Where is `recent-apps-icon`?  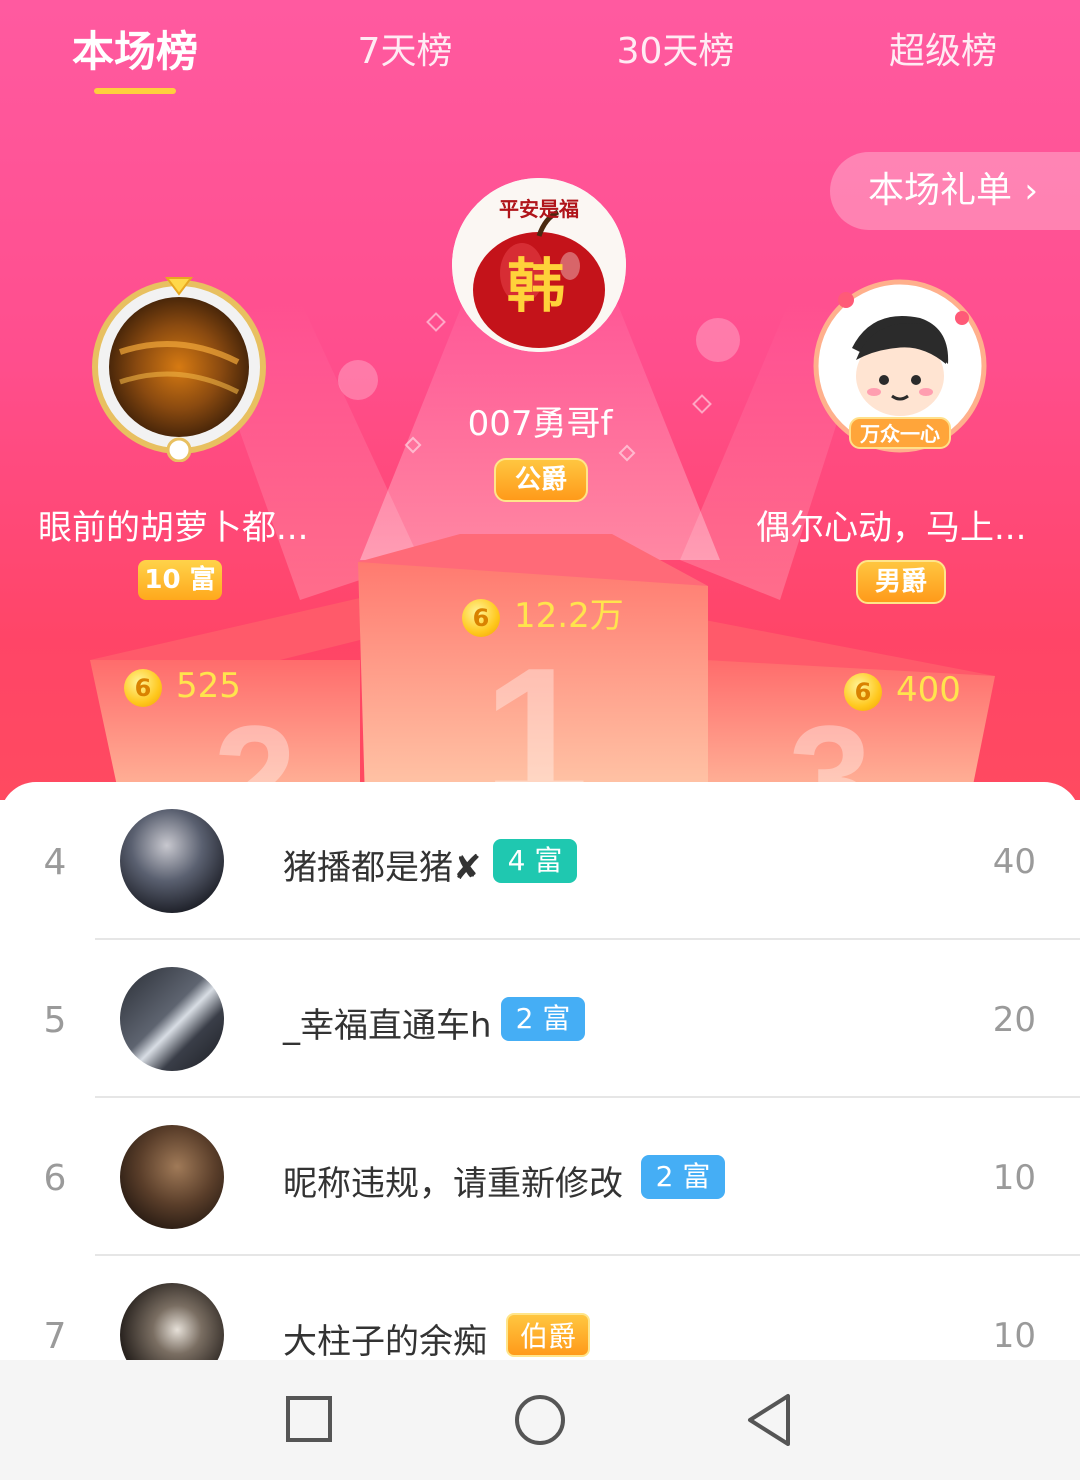 recent-apps-icon is located at coordinates (309, 1419).